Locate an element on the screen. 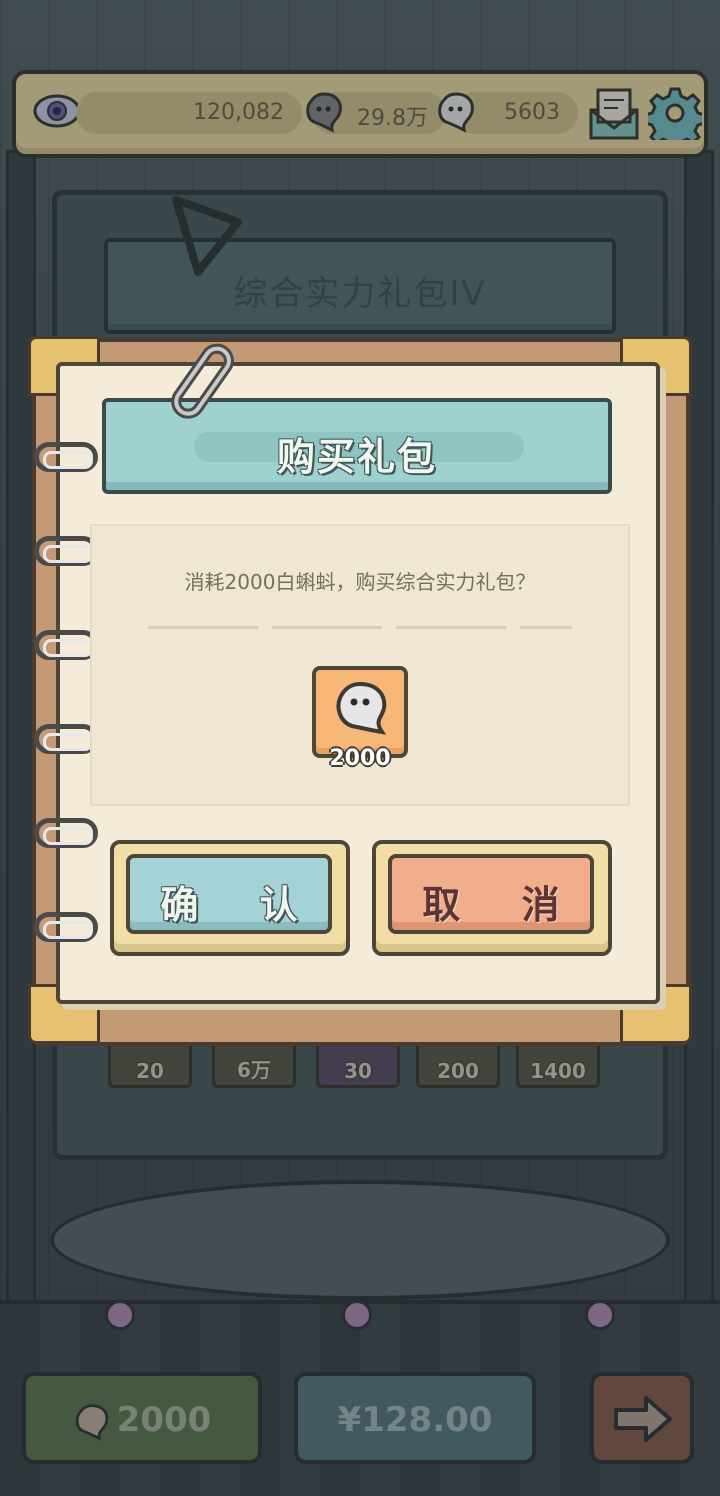 The width and height of the screenshot is (720, 1496). cost-amount: 2000 is located at coordinates (360, 758).